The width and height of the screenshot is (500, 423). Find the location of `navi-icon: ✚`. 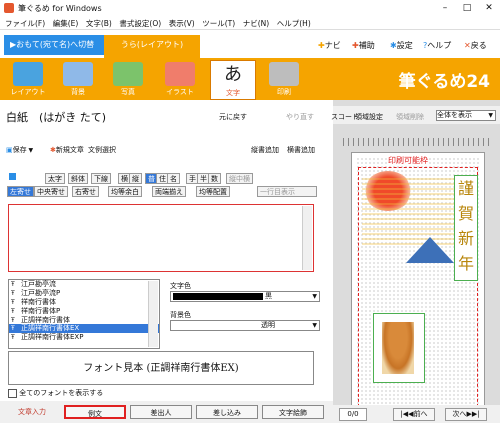

navi-icon: ✚ is located at coordinates (321, 45).